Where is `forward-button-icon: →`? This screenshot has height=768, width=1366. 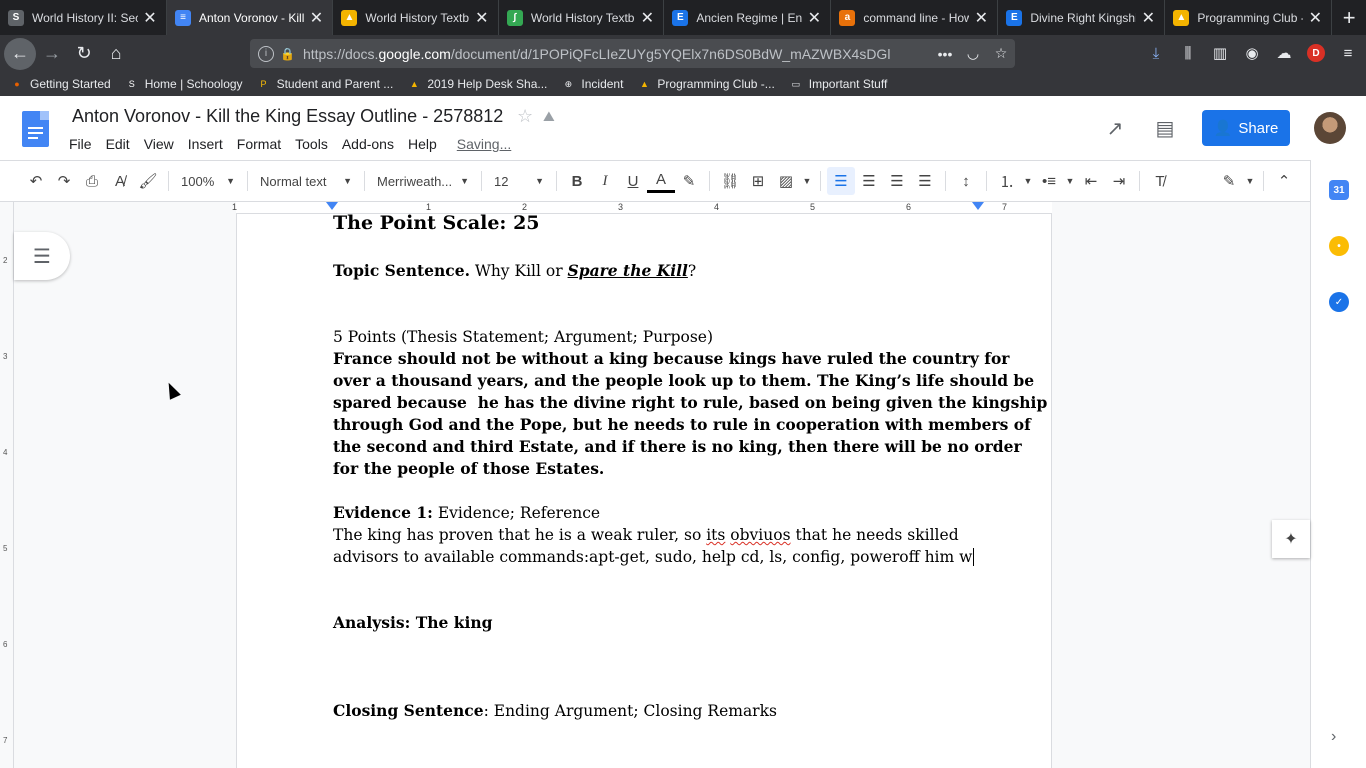 forward-button-icon: → is located at coordinates (52, 54).